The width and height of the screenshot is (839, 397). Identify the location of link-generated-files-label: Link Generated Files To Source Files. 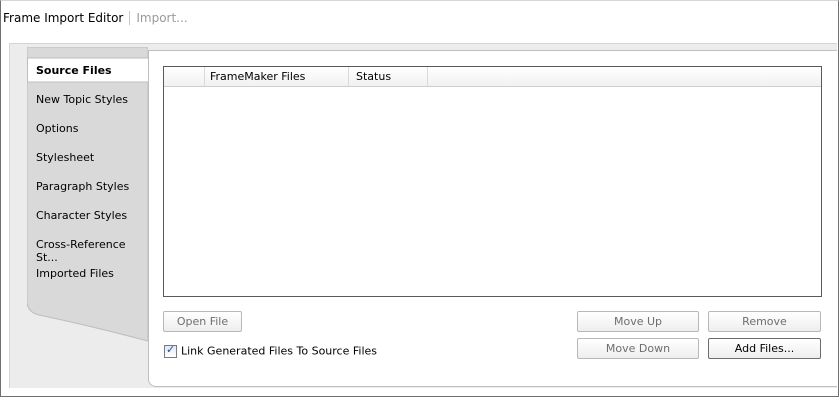
(279, 351).